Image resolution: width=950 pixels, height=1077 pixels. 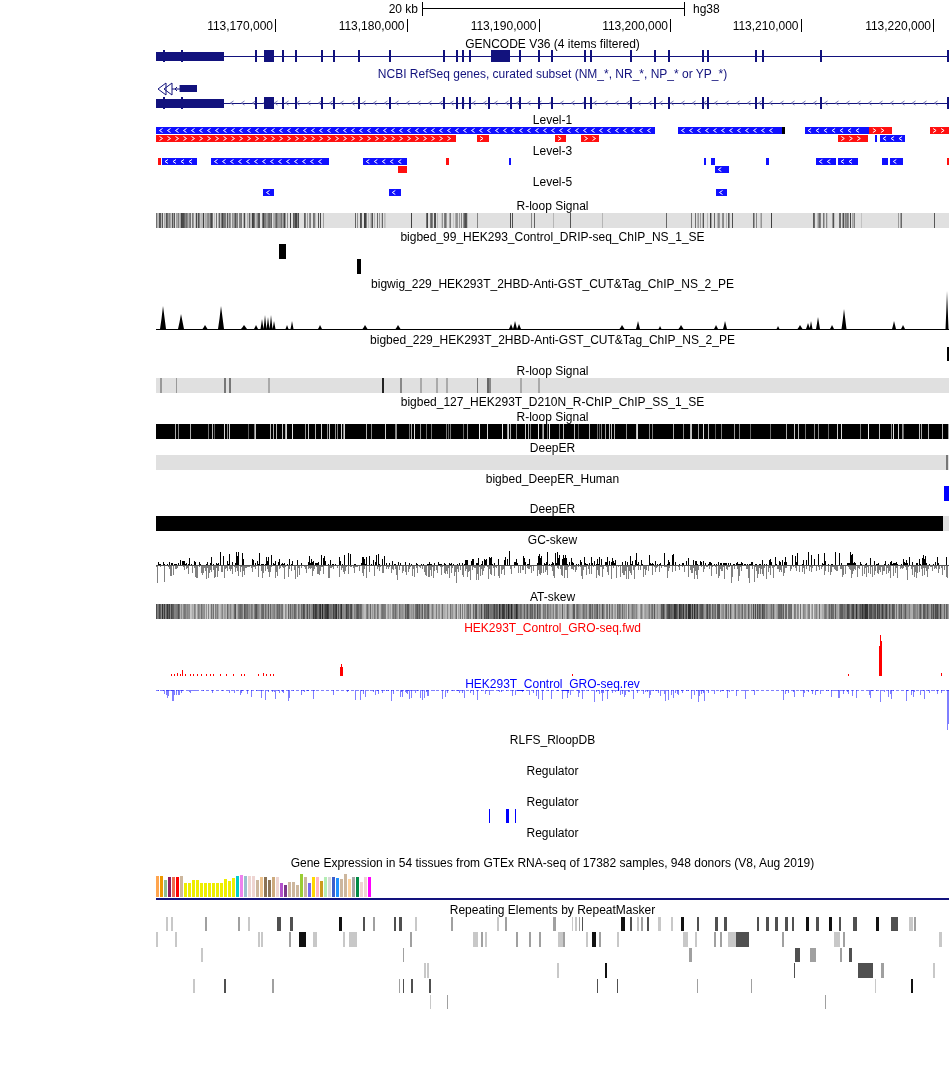 What do you see at coordinates (552, 684) in the screenshot?
I see `track-title: HEK293T_Control_GRO-seq.rev` at bounding box center [552, 684].